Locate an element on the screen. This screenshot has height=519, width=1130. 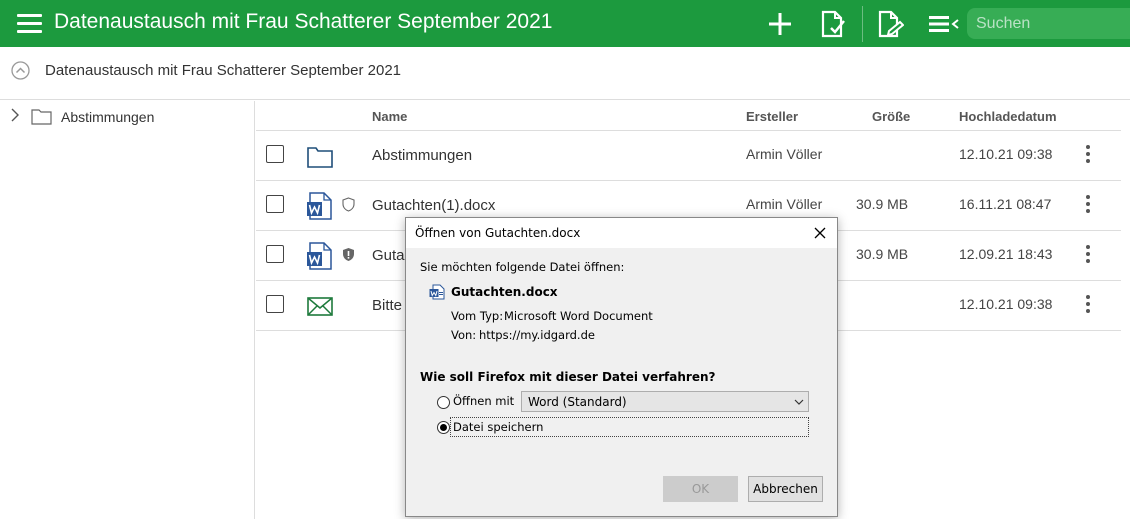
open-with-label: Öffnen mit is located at coordinates (483, 401).